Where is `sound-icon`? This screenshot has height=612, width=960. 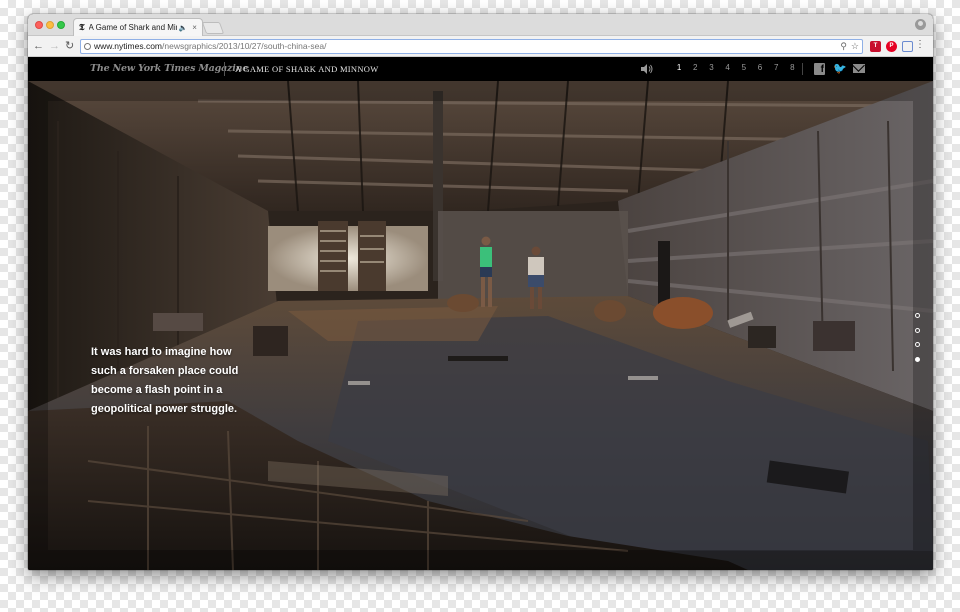
sound-icon is located at coordinates (647, 69).